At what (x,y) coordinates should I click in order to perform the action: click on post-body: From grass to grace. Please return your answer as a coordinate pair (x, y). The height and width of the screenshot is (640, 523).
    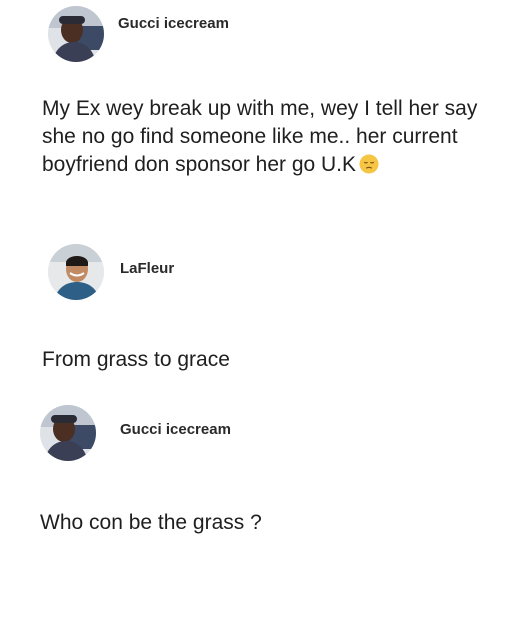
    Looking at the image, I should click on (136, 359).